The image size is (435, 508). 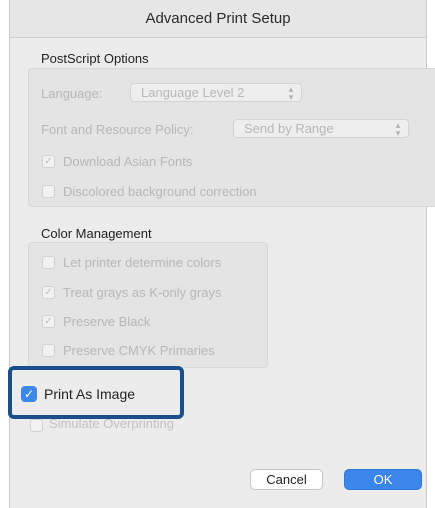 What do you see at coordinates (29, 394) in the screenshot?
I see `print-as-image-checkbox: ✓` at bounding box center [29, 394].